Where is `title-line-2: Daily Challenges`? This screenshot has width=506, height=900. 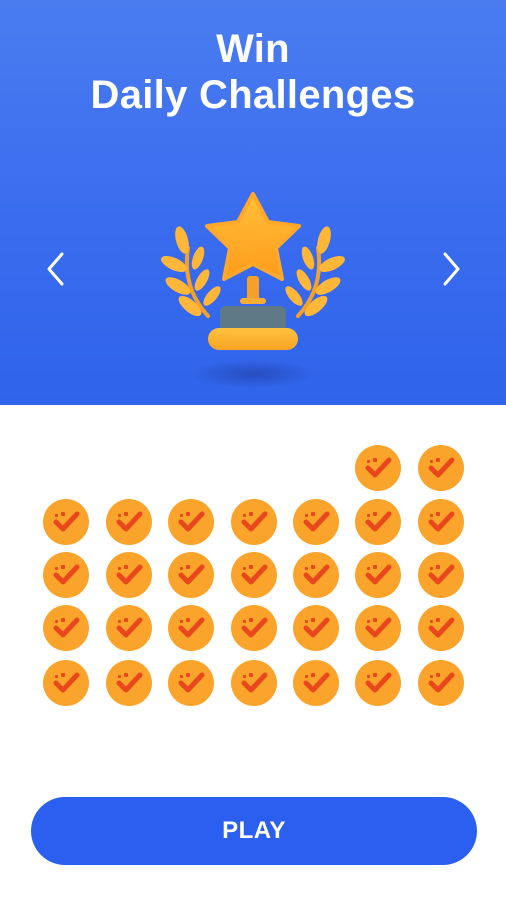
title-line-2: Daily Challenges is located at coordinates (253, 95).